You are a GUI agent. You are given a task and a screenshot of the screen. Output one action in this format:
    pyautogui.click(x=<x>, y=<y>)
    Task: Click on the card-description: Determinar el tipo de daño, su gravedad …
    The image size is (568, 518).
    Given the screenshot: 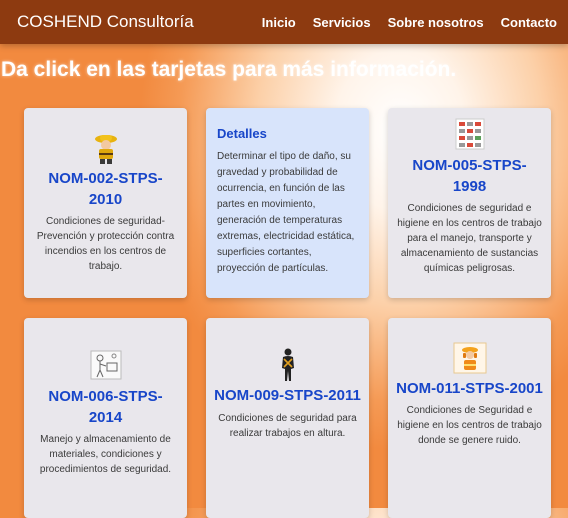 What is the action you would take?
    pyautogui.click(x=286, y=212)
    